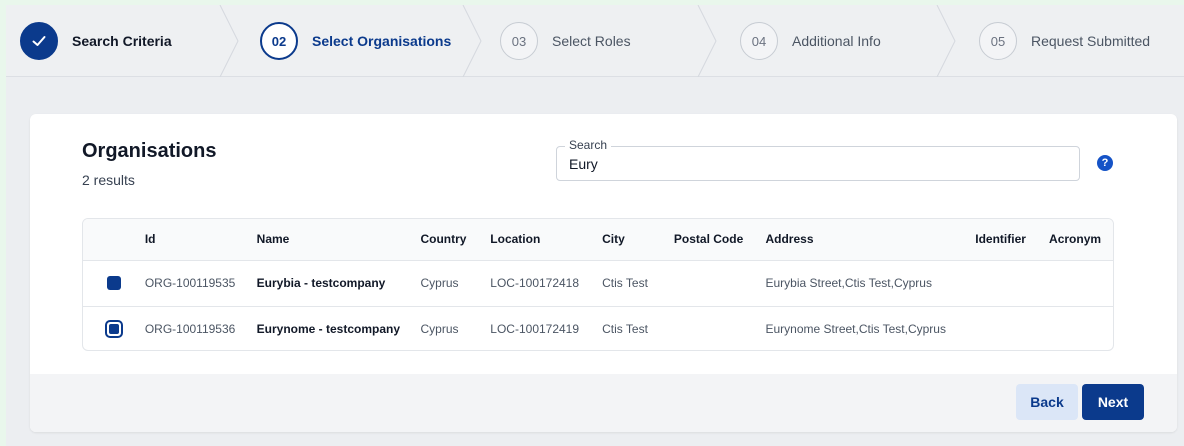 The height and width of the screenshot is (446, 1184). What do you see at coordinates (455, 239) in the screenshot?
I see `column-header-country: Country` at bounding box center [455, 239].